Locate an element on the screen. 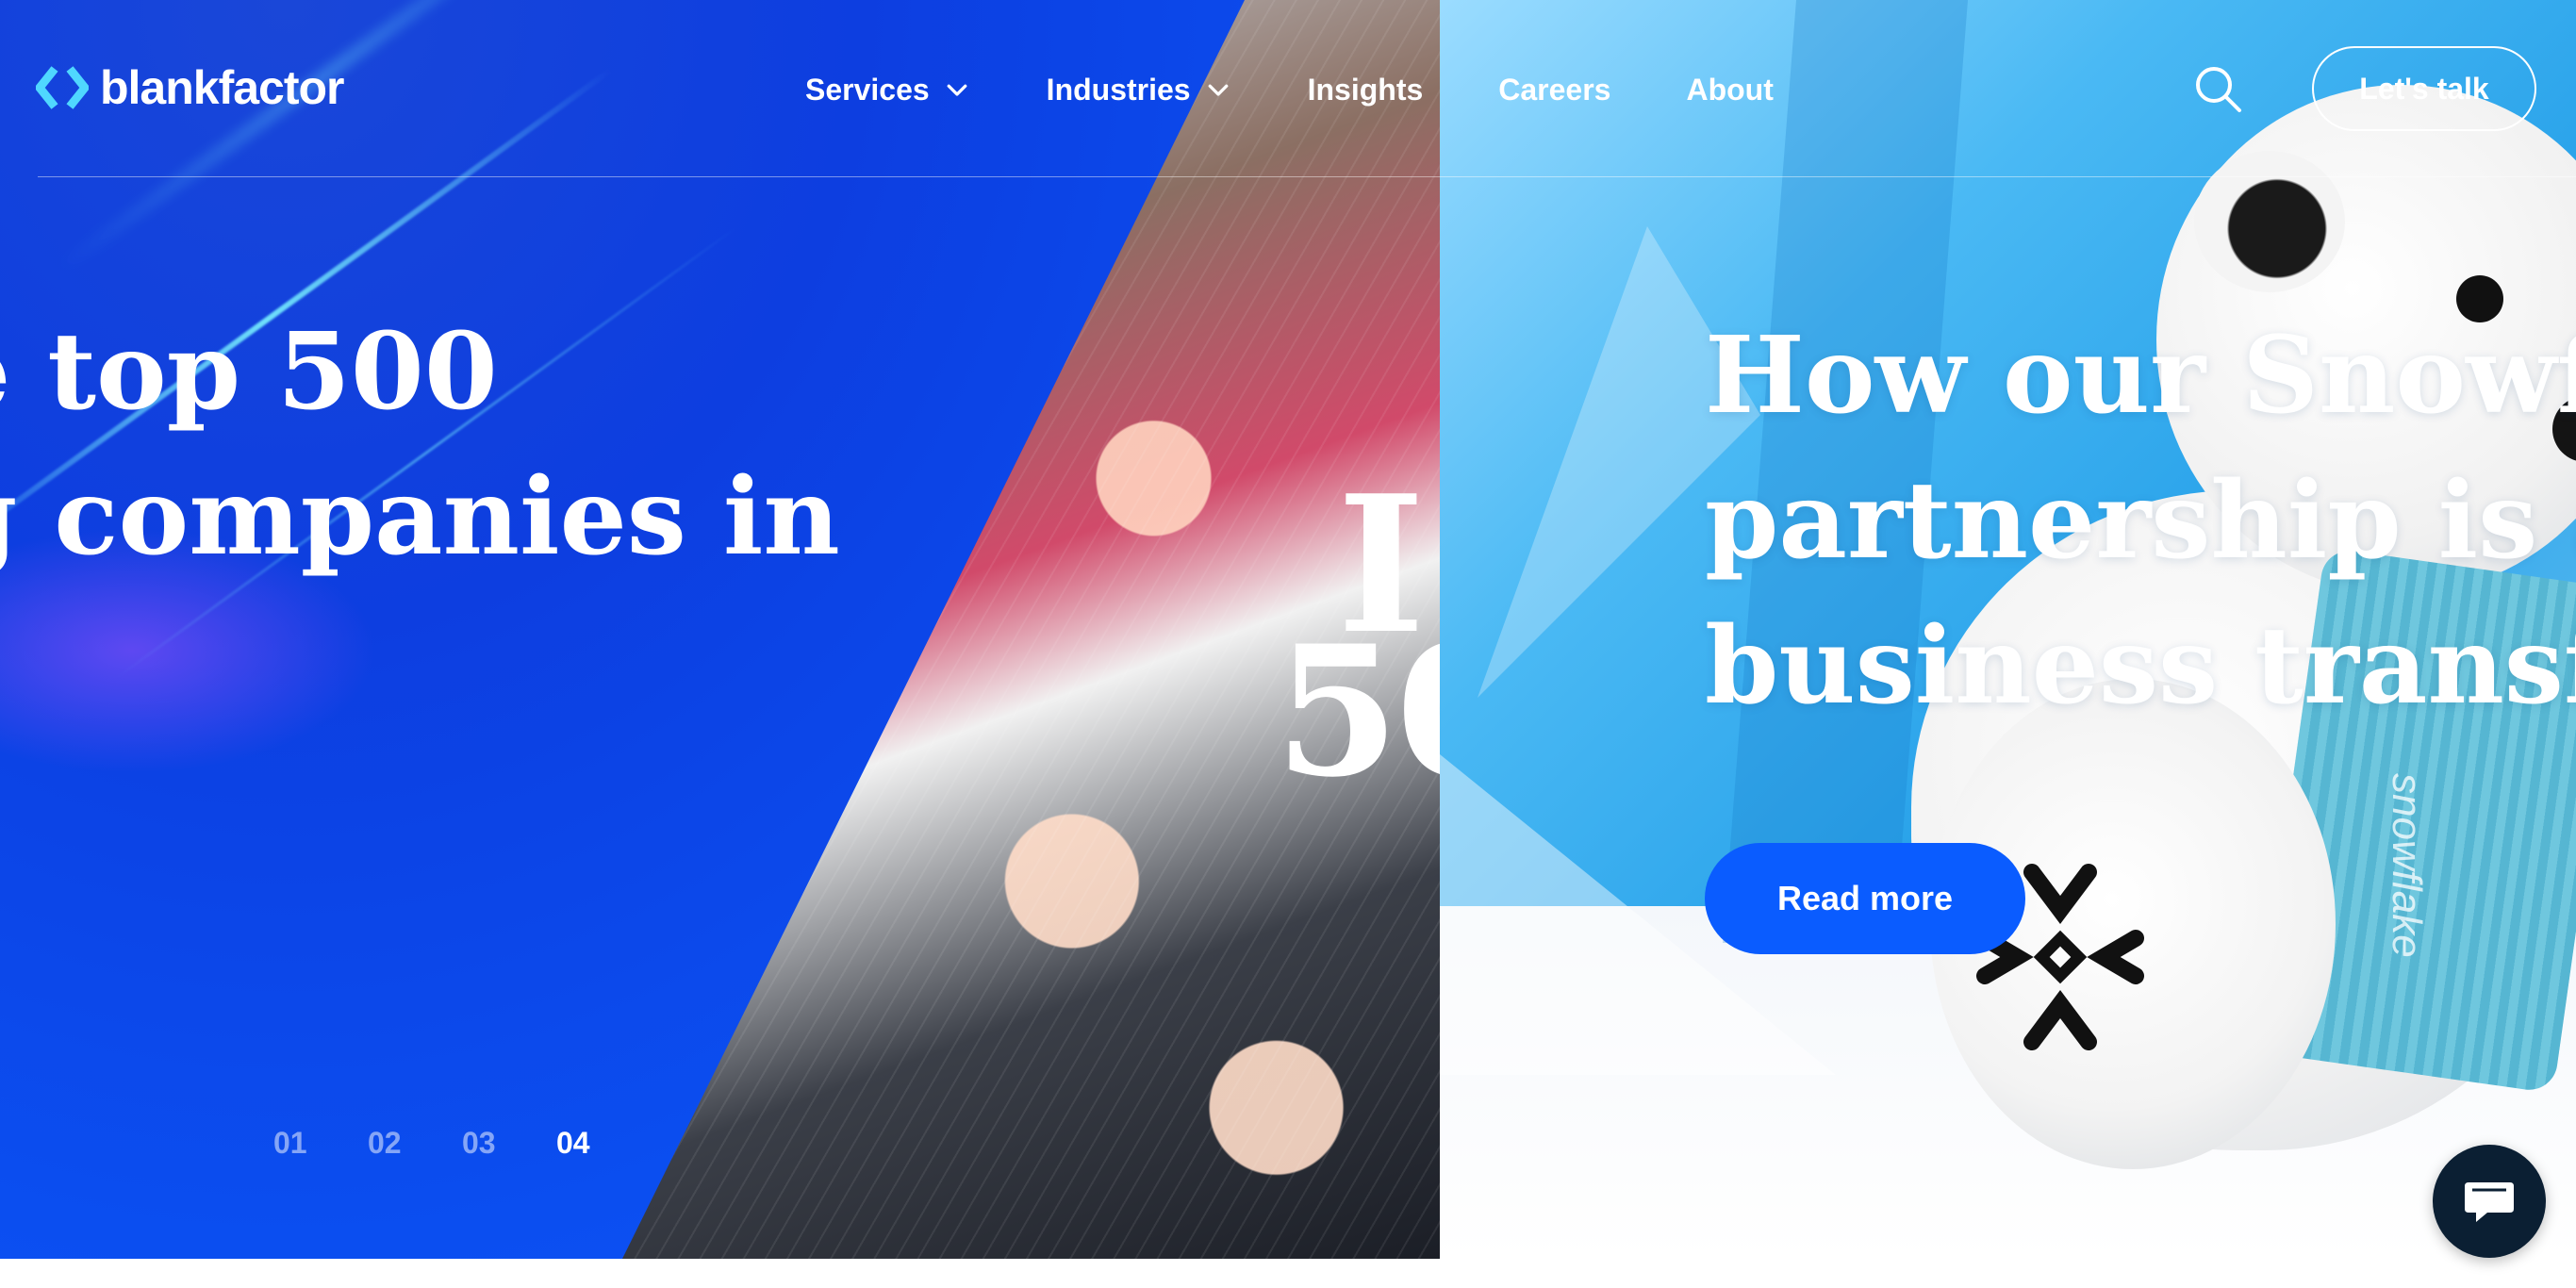  nav-item-label: Industries is located at coordinates (1118, 89).